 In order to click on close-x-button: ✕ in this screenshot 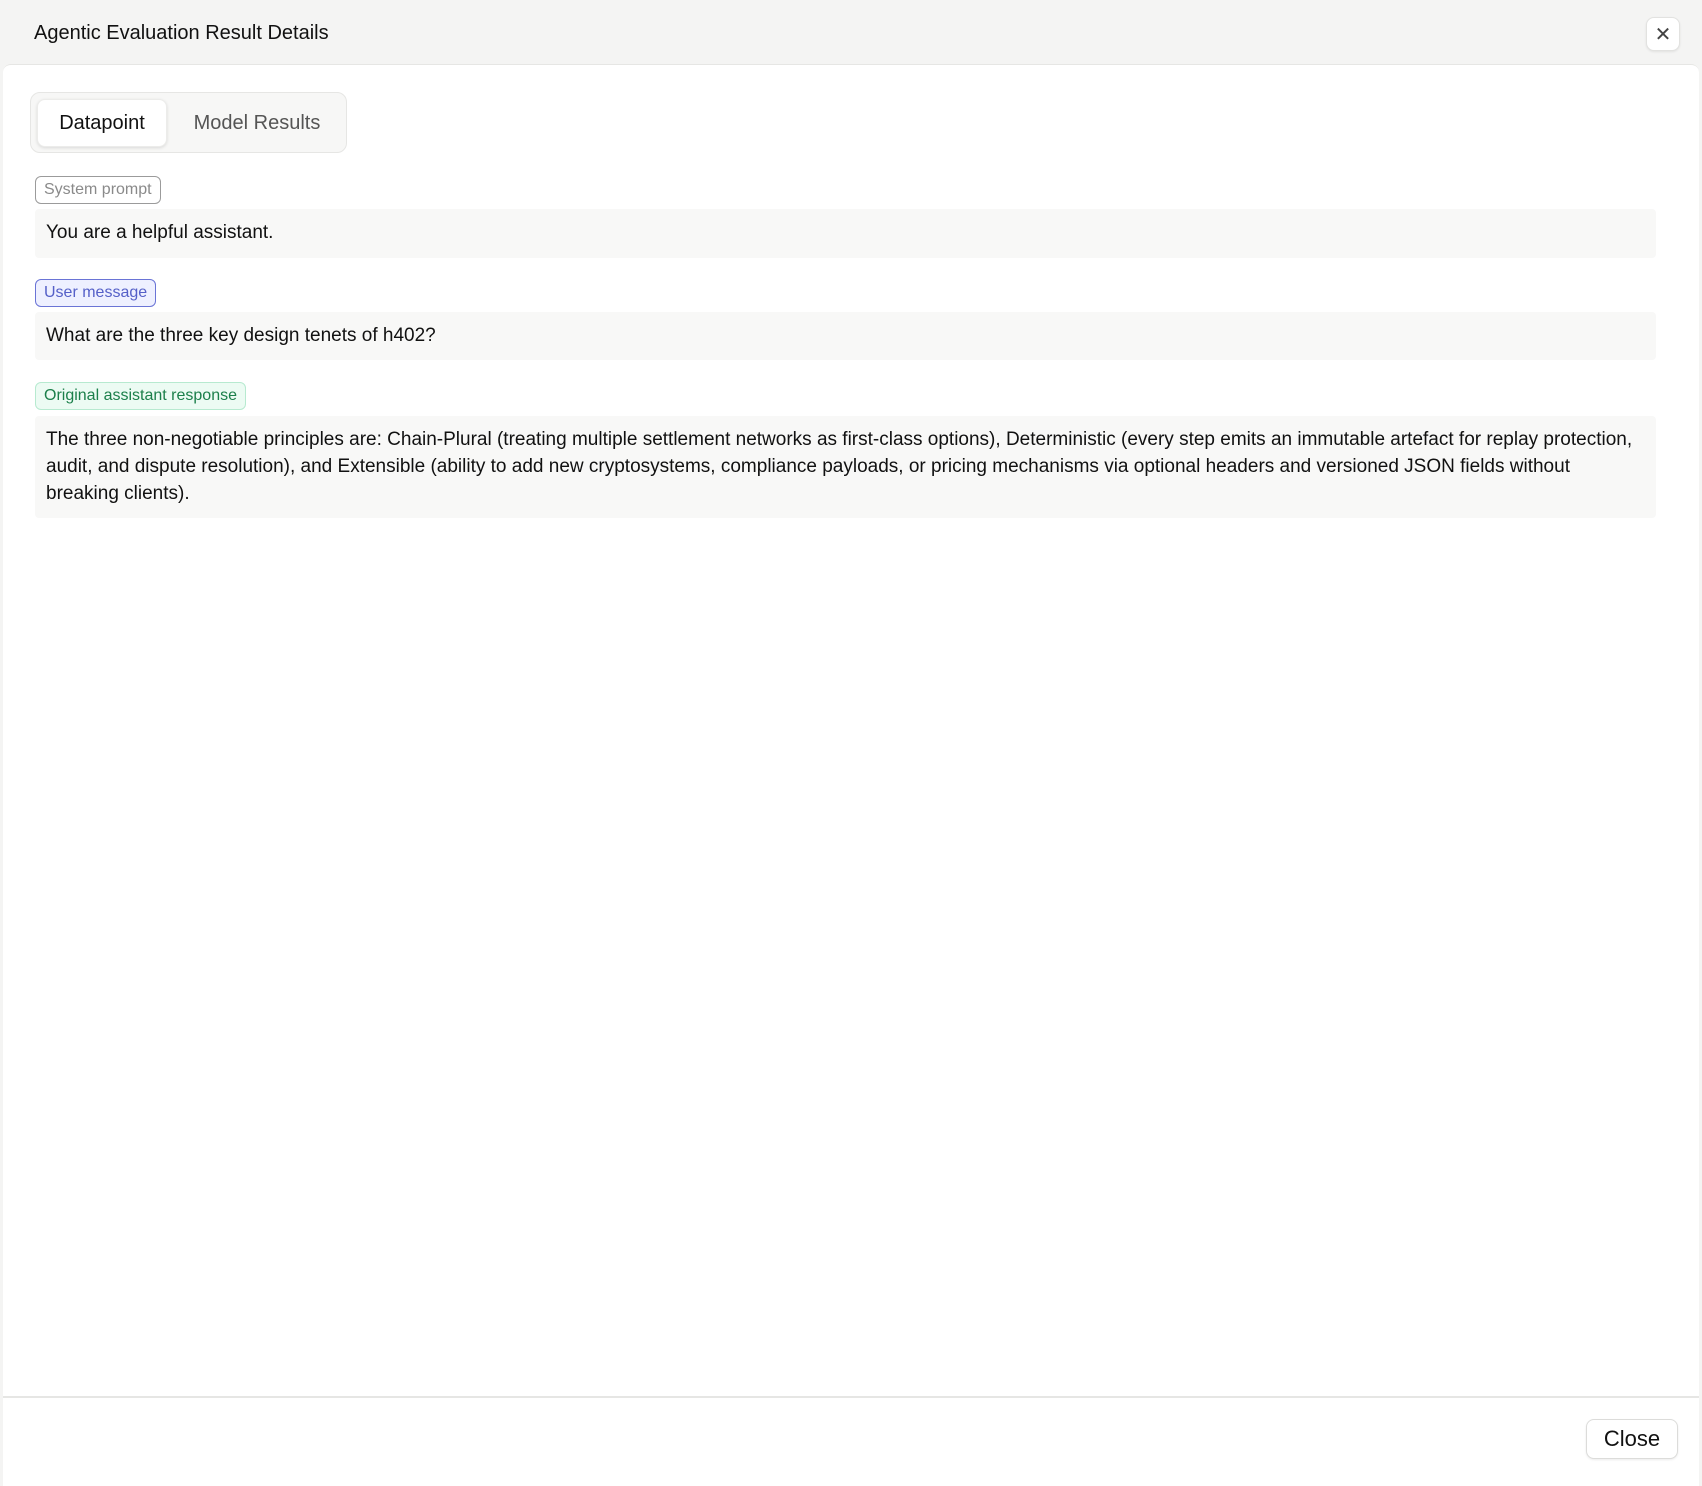, I will do `click(1663, 34)`.